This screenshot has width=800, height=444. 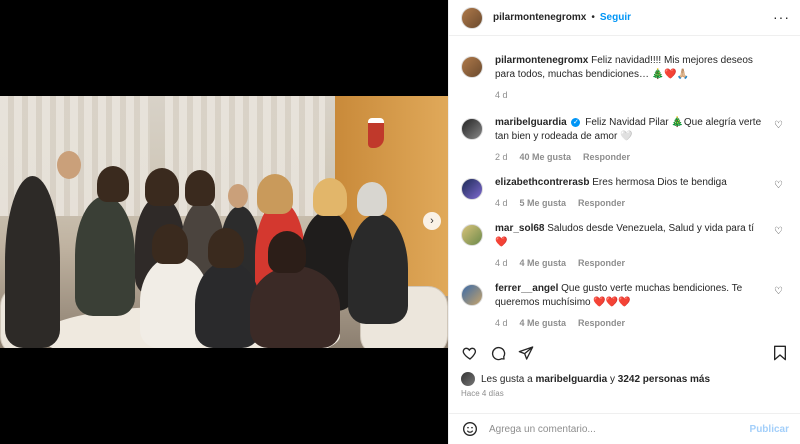 I want to click on post-header: pilarmontenegromx • Seguir ···, so click(x=624, y=18).